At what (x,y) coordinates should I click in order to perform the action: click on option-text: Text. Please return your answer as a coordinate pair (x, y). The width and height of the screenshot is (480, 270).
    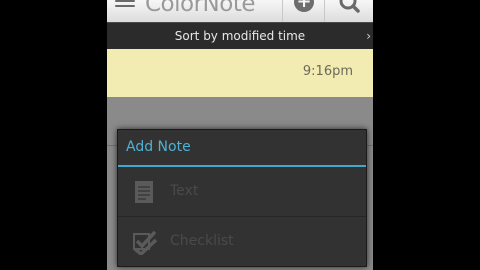
    Looking at the image, I should click on (242, 191).